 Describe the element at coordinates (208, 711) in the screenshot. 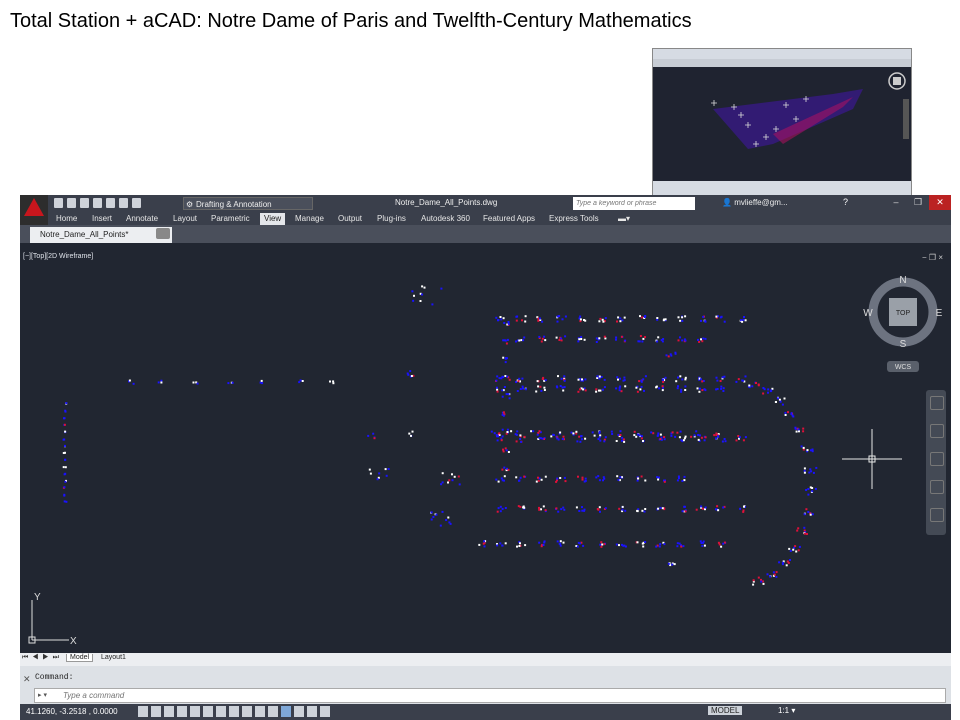

I see `osnap-icon` at that location.